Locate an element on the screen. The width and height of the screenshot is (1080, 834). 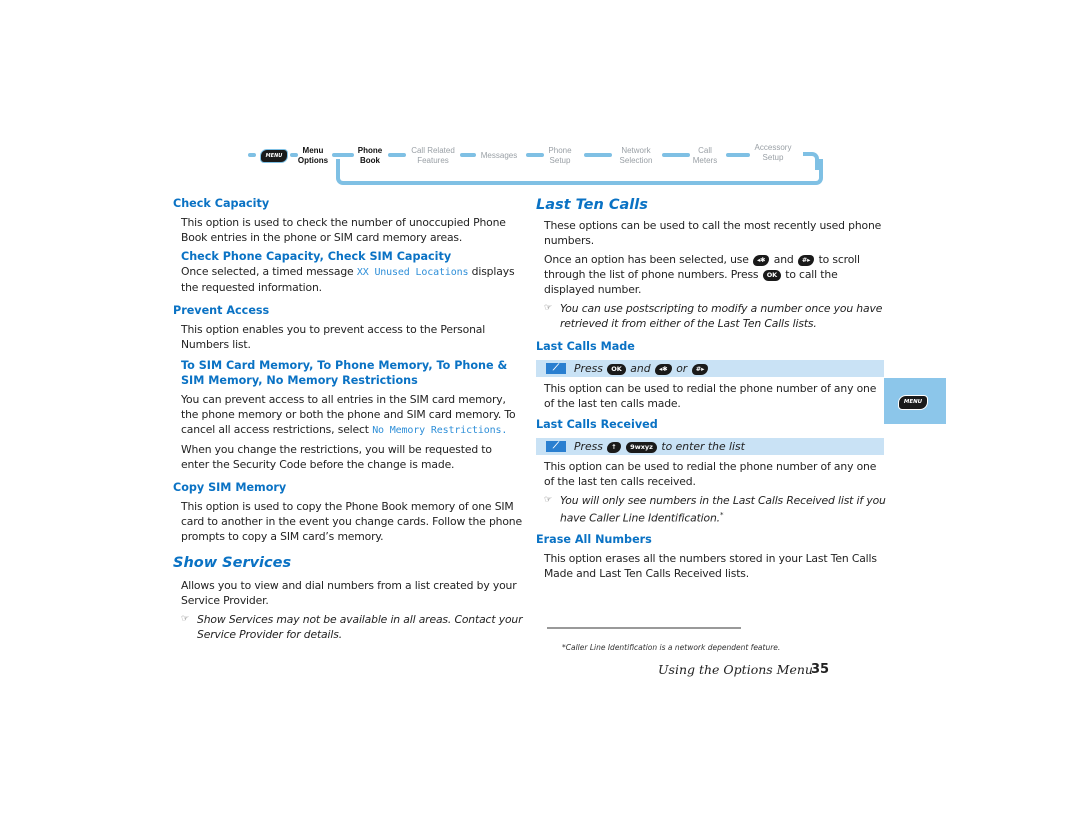
last-calls-made-heading: Last Calls Made is located at coordinates (585, 346).